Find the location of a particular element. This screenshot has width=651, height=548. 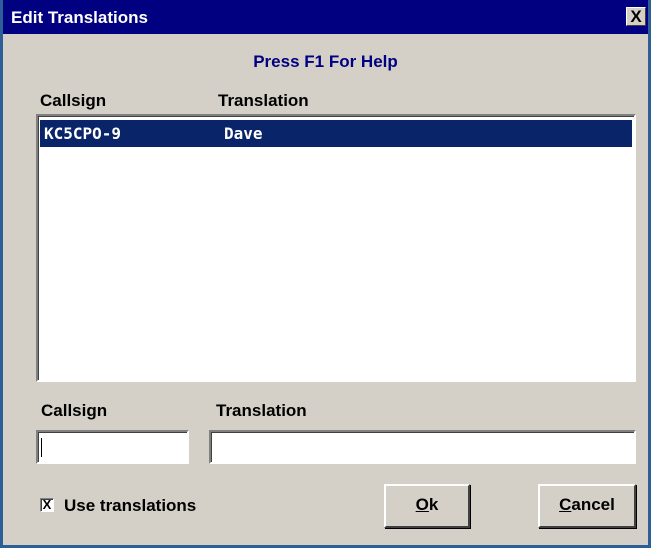

callsign-field-label: Callsign is located at coordinates (74, 410).